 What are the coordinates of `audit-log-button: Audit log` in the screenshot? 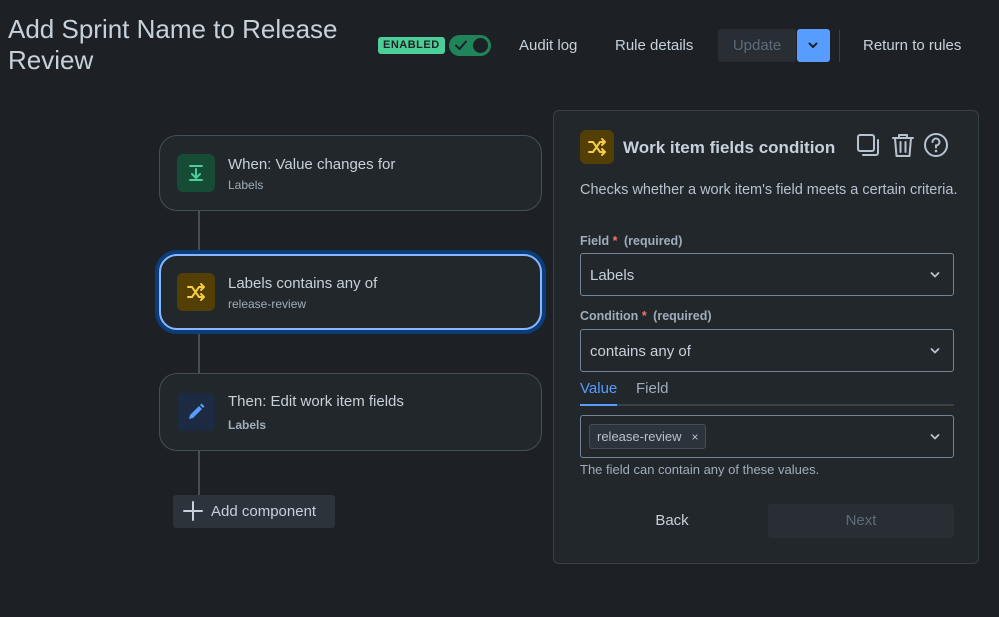 It's located at (548, 45).